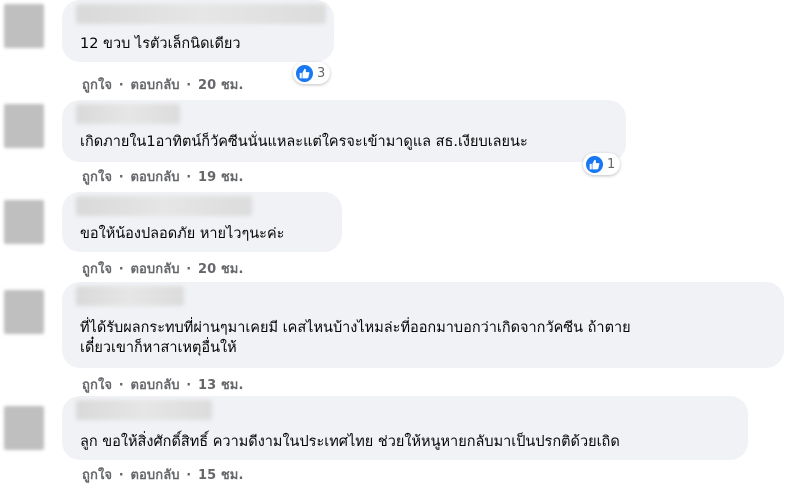 The image size is (800, 488). I want to click on reaction-count: 3, so click(321, 73).